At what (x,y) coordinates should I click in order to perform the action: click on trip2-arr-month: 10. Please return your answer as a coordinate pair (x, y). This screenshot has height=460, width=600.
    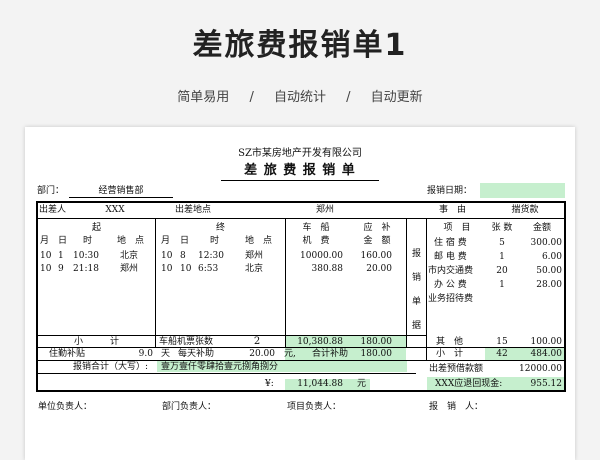
    Looking at the image, I should click on (167, 269).